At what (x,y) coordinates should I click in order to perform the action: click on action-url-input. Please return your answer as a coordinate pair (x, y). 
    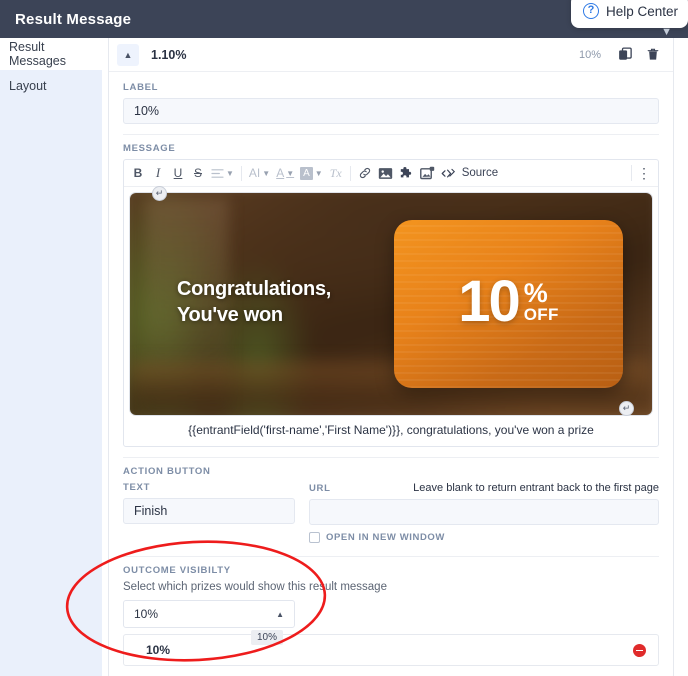
    Looking at the image, I should click on (484, 512).